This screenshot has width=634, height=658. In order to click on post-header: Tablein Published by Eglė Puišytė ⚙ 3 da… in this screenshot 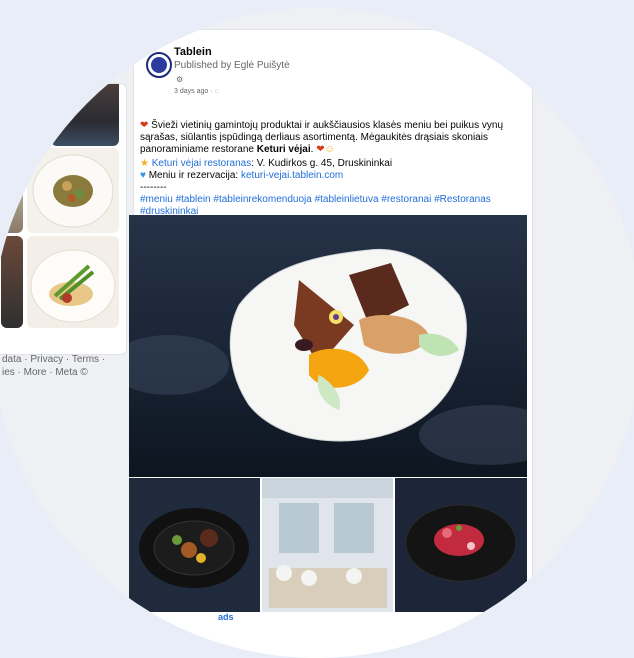, I will do `click(335, 73)`.